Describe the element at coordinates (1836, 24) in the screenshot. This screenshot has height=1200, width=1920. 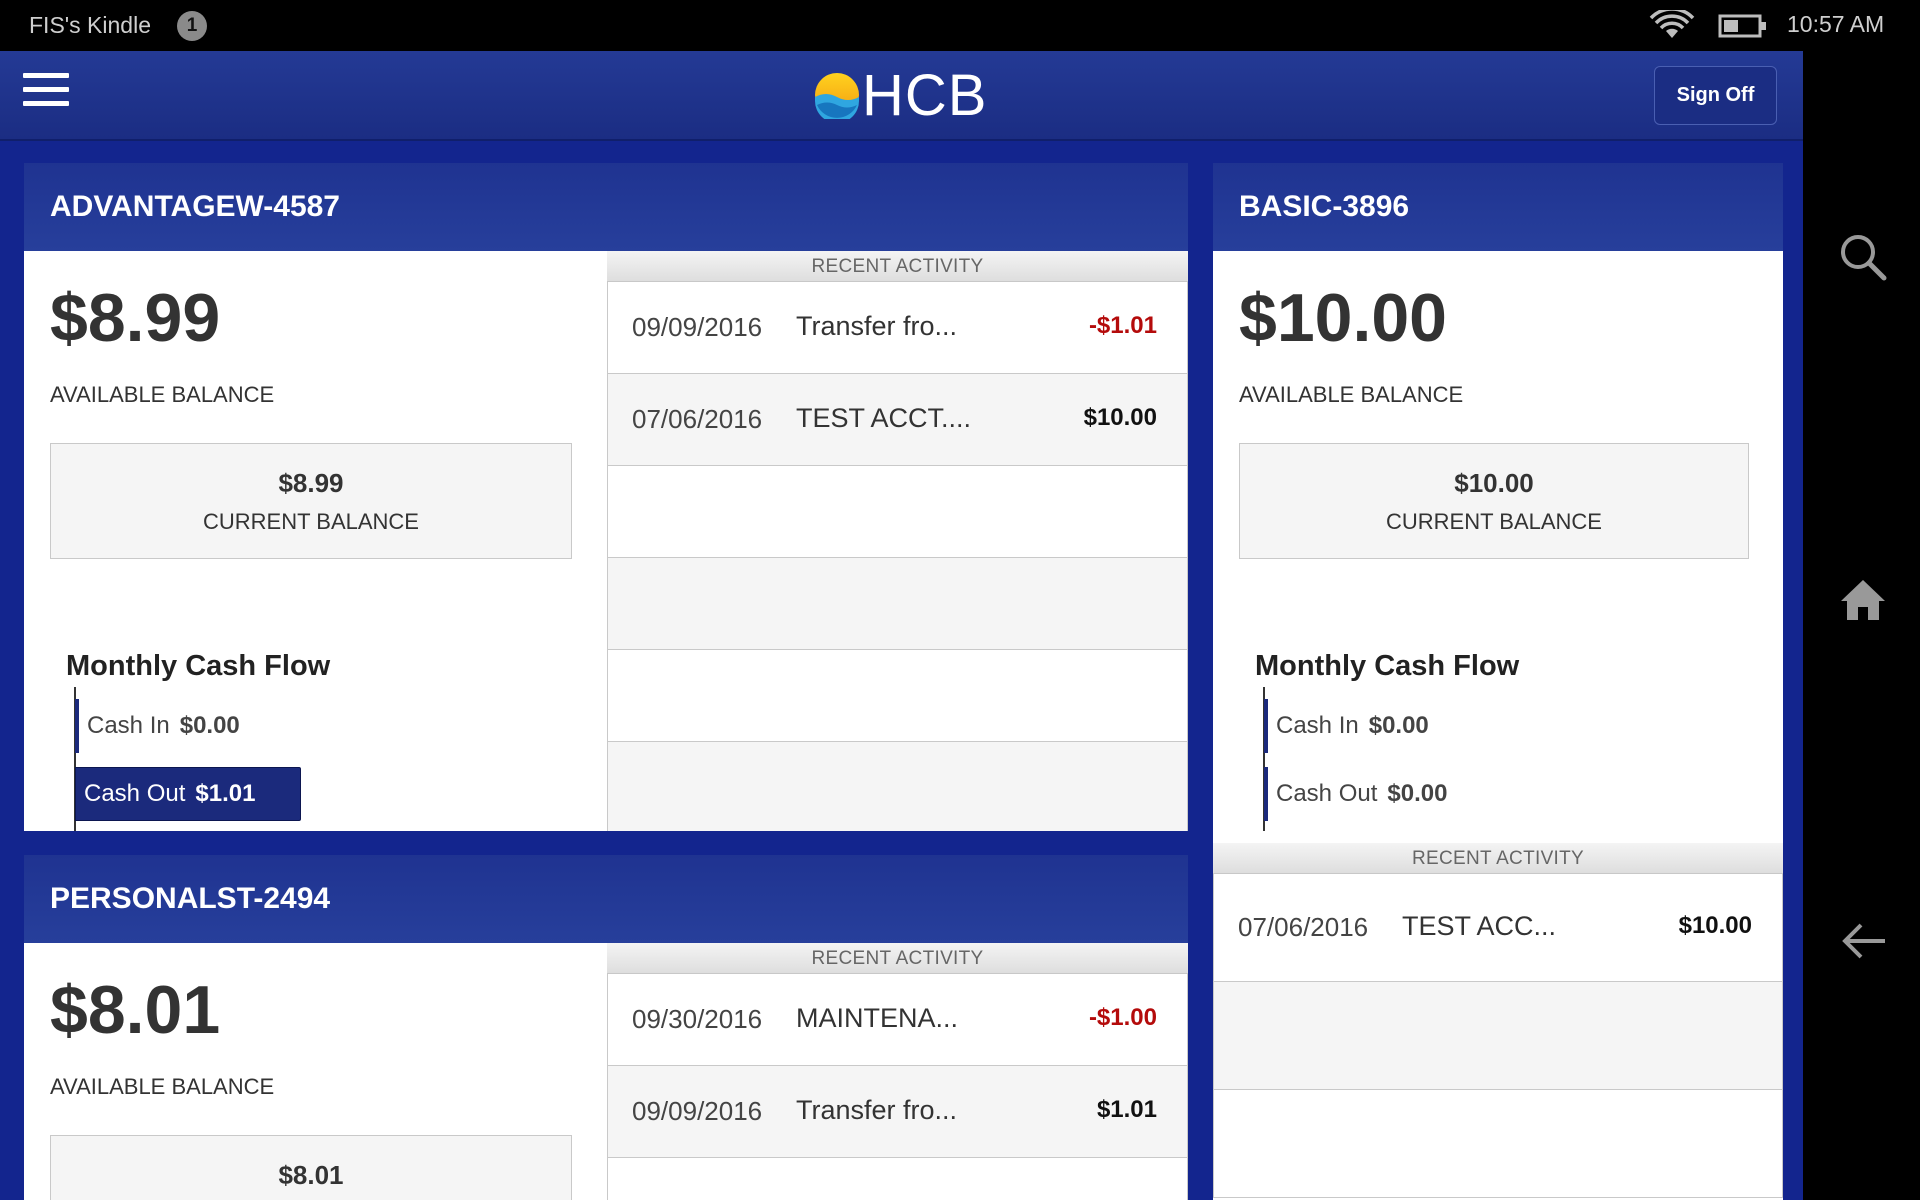
I see `clock: 10:57 AM` at that location.